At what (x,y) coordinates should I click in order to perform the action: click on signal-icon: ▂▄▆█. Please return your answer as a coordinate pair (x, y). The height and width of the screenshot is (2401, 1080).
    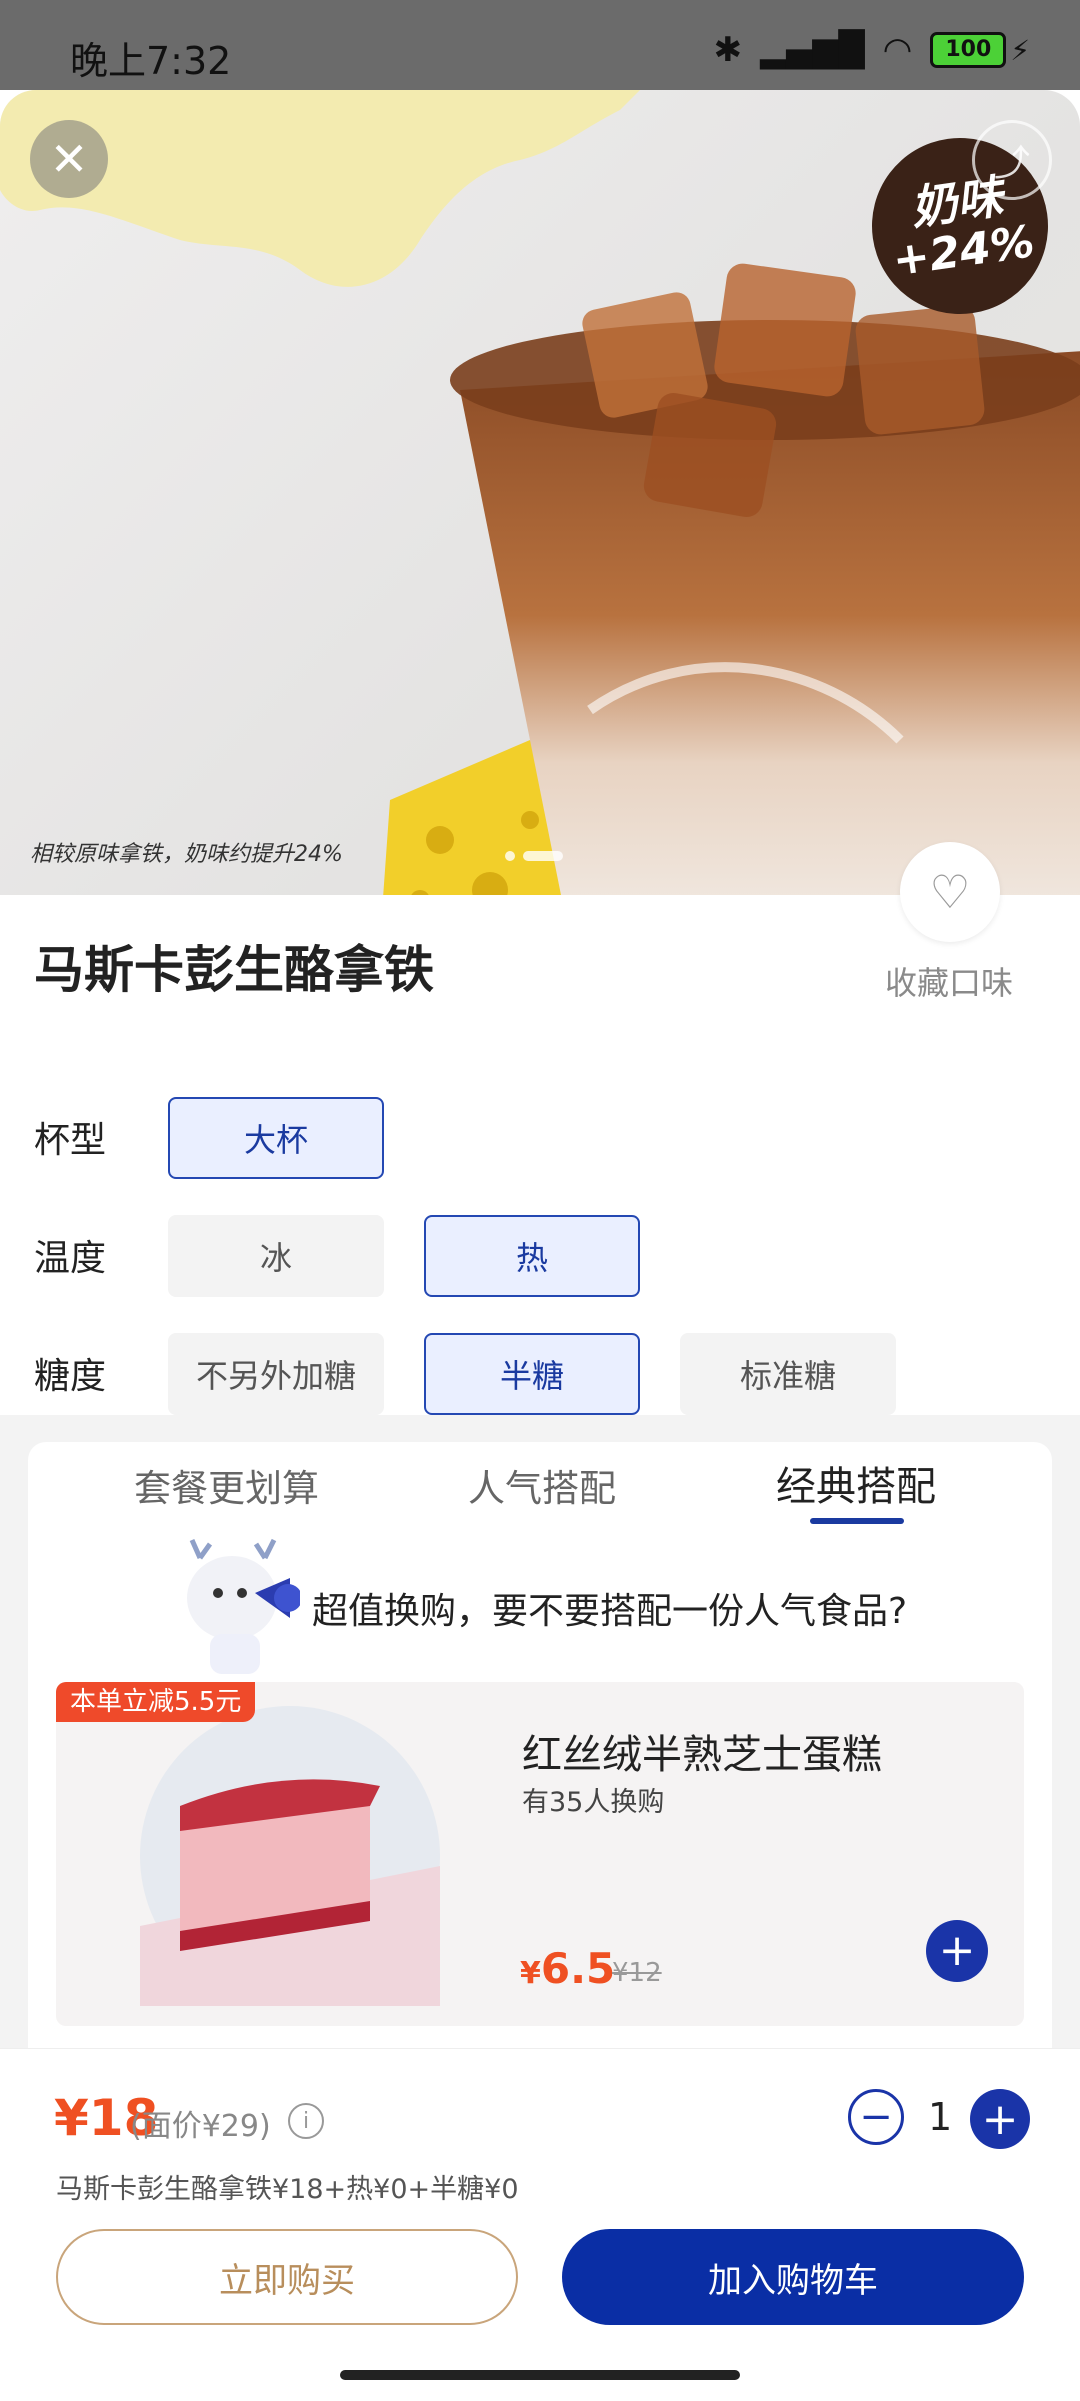
    Looking at the image, I should click on (812, 50).